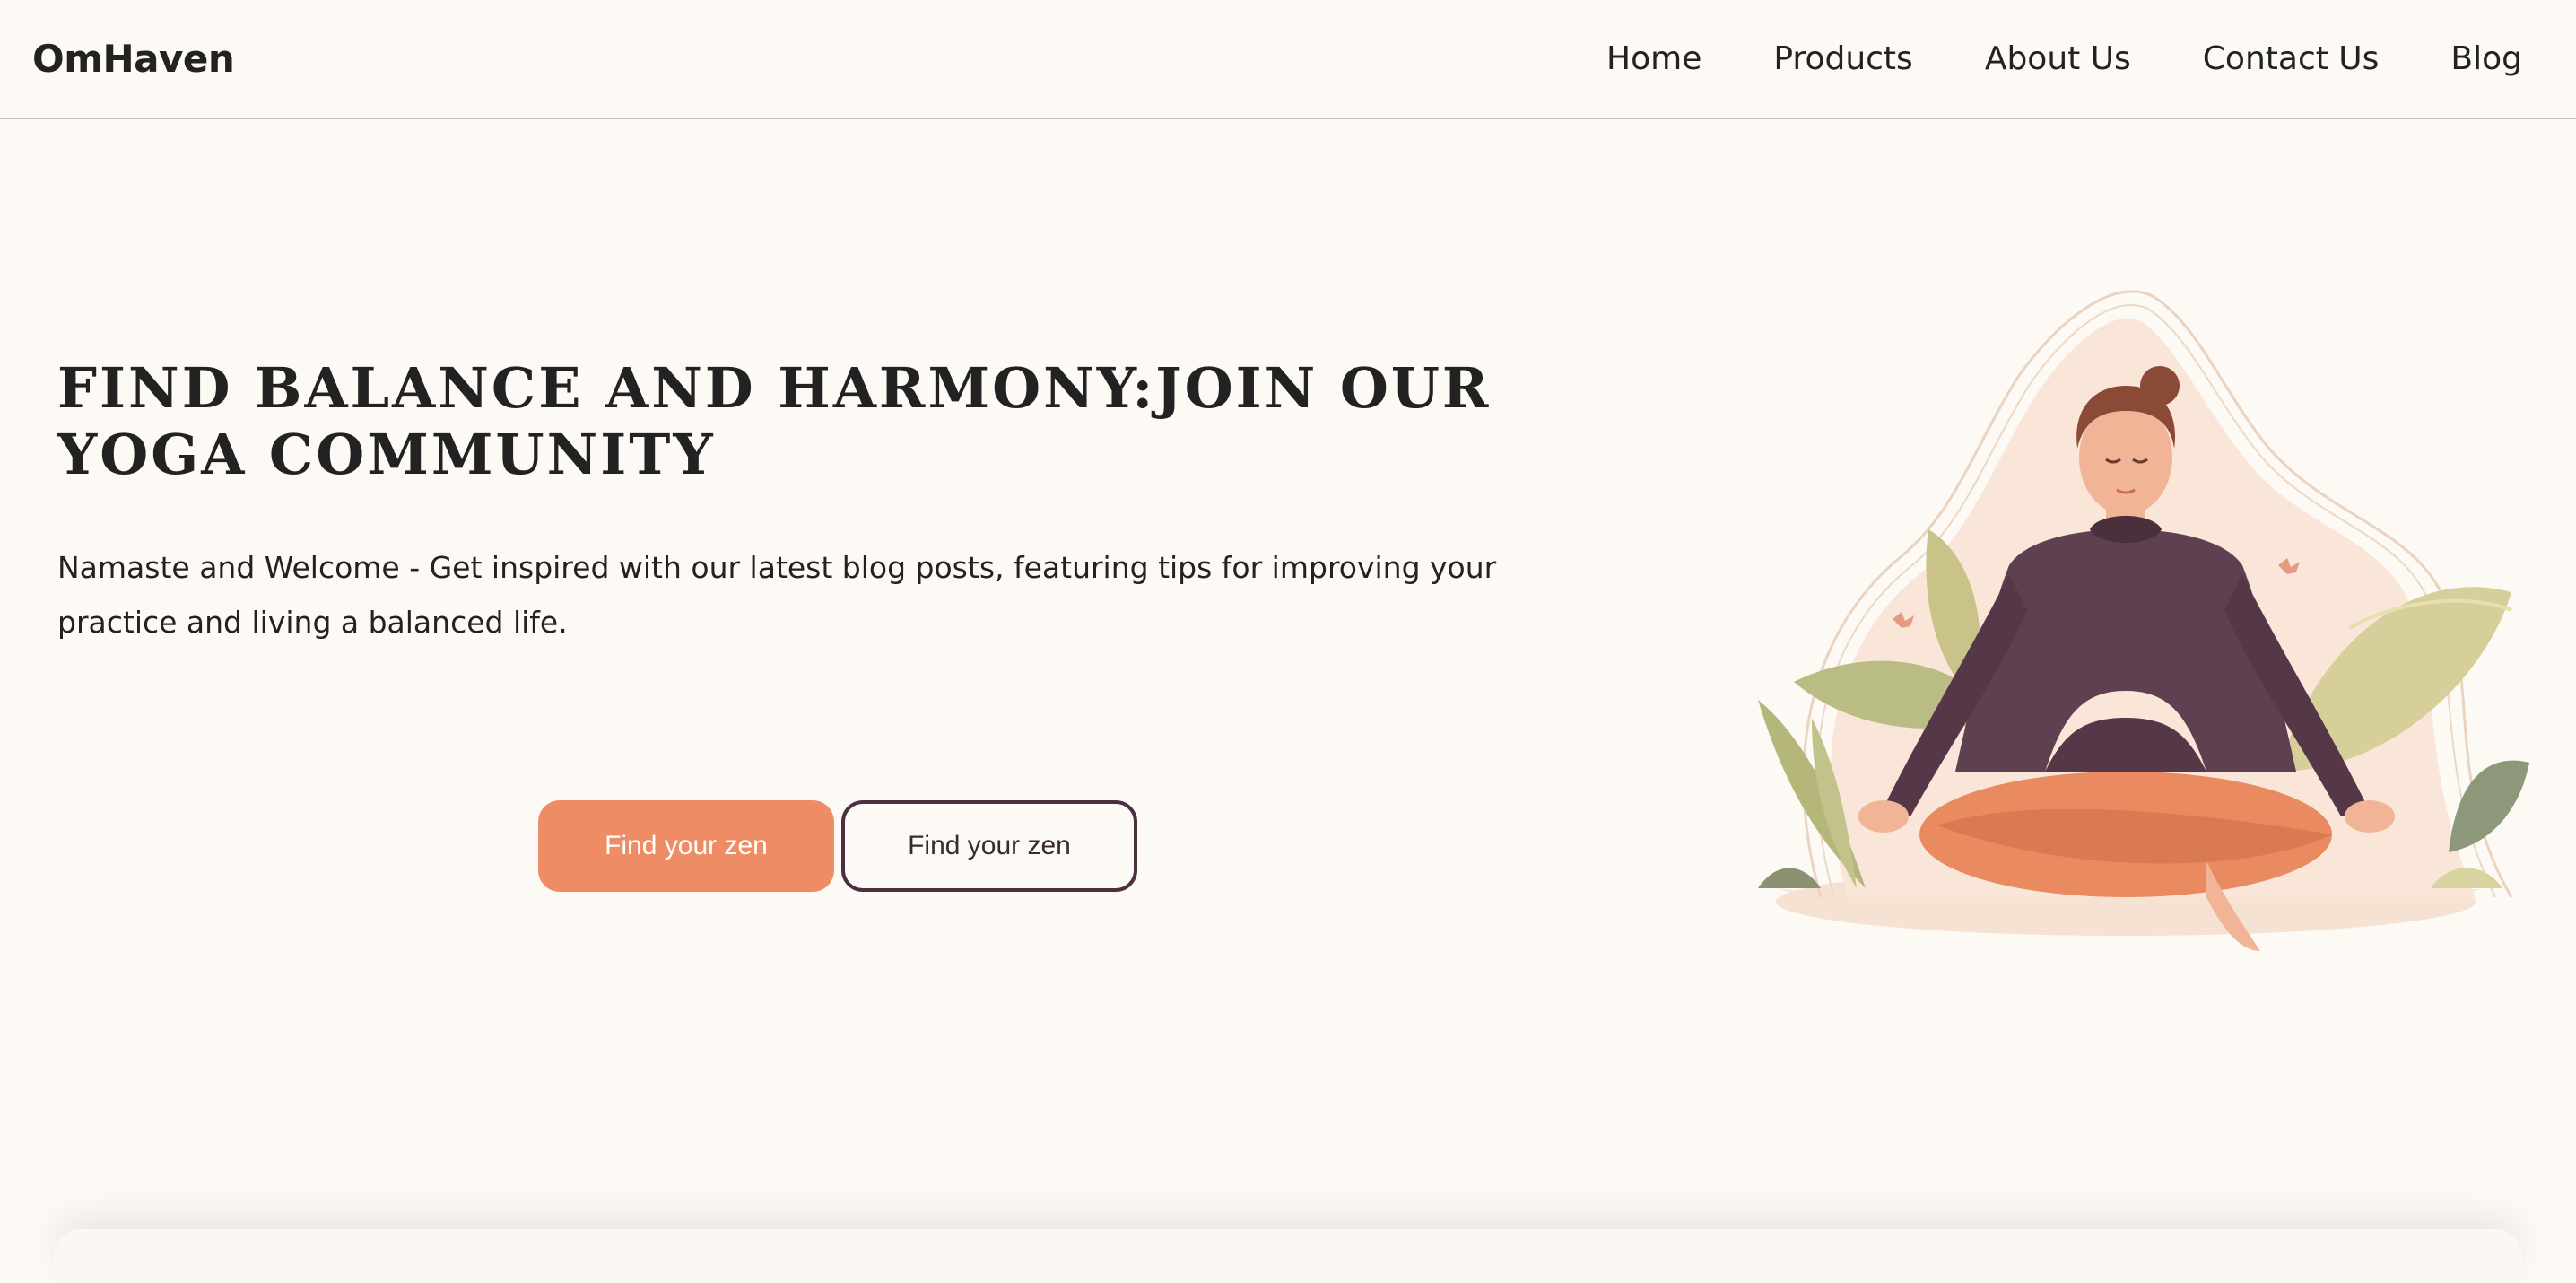  I want to click on rock-left, so click(1789, 878).